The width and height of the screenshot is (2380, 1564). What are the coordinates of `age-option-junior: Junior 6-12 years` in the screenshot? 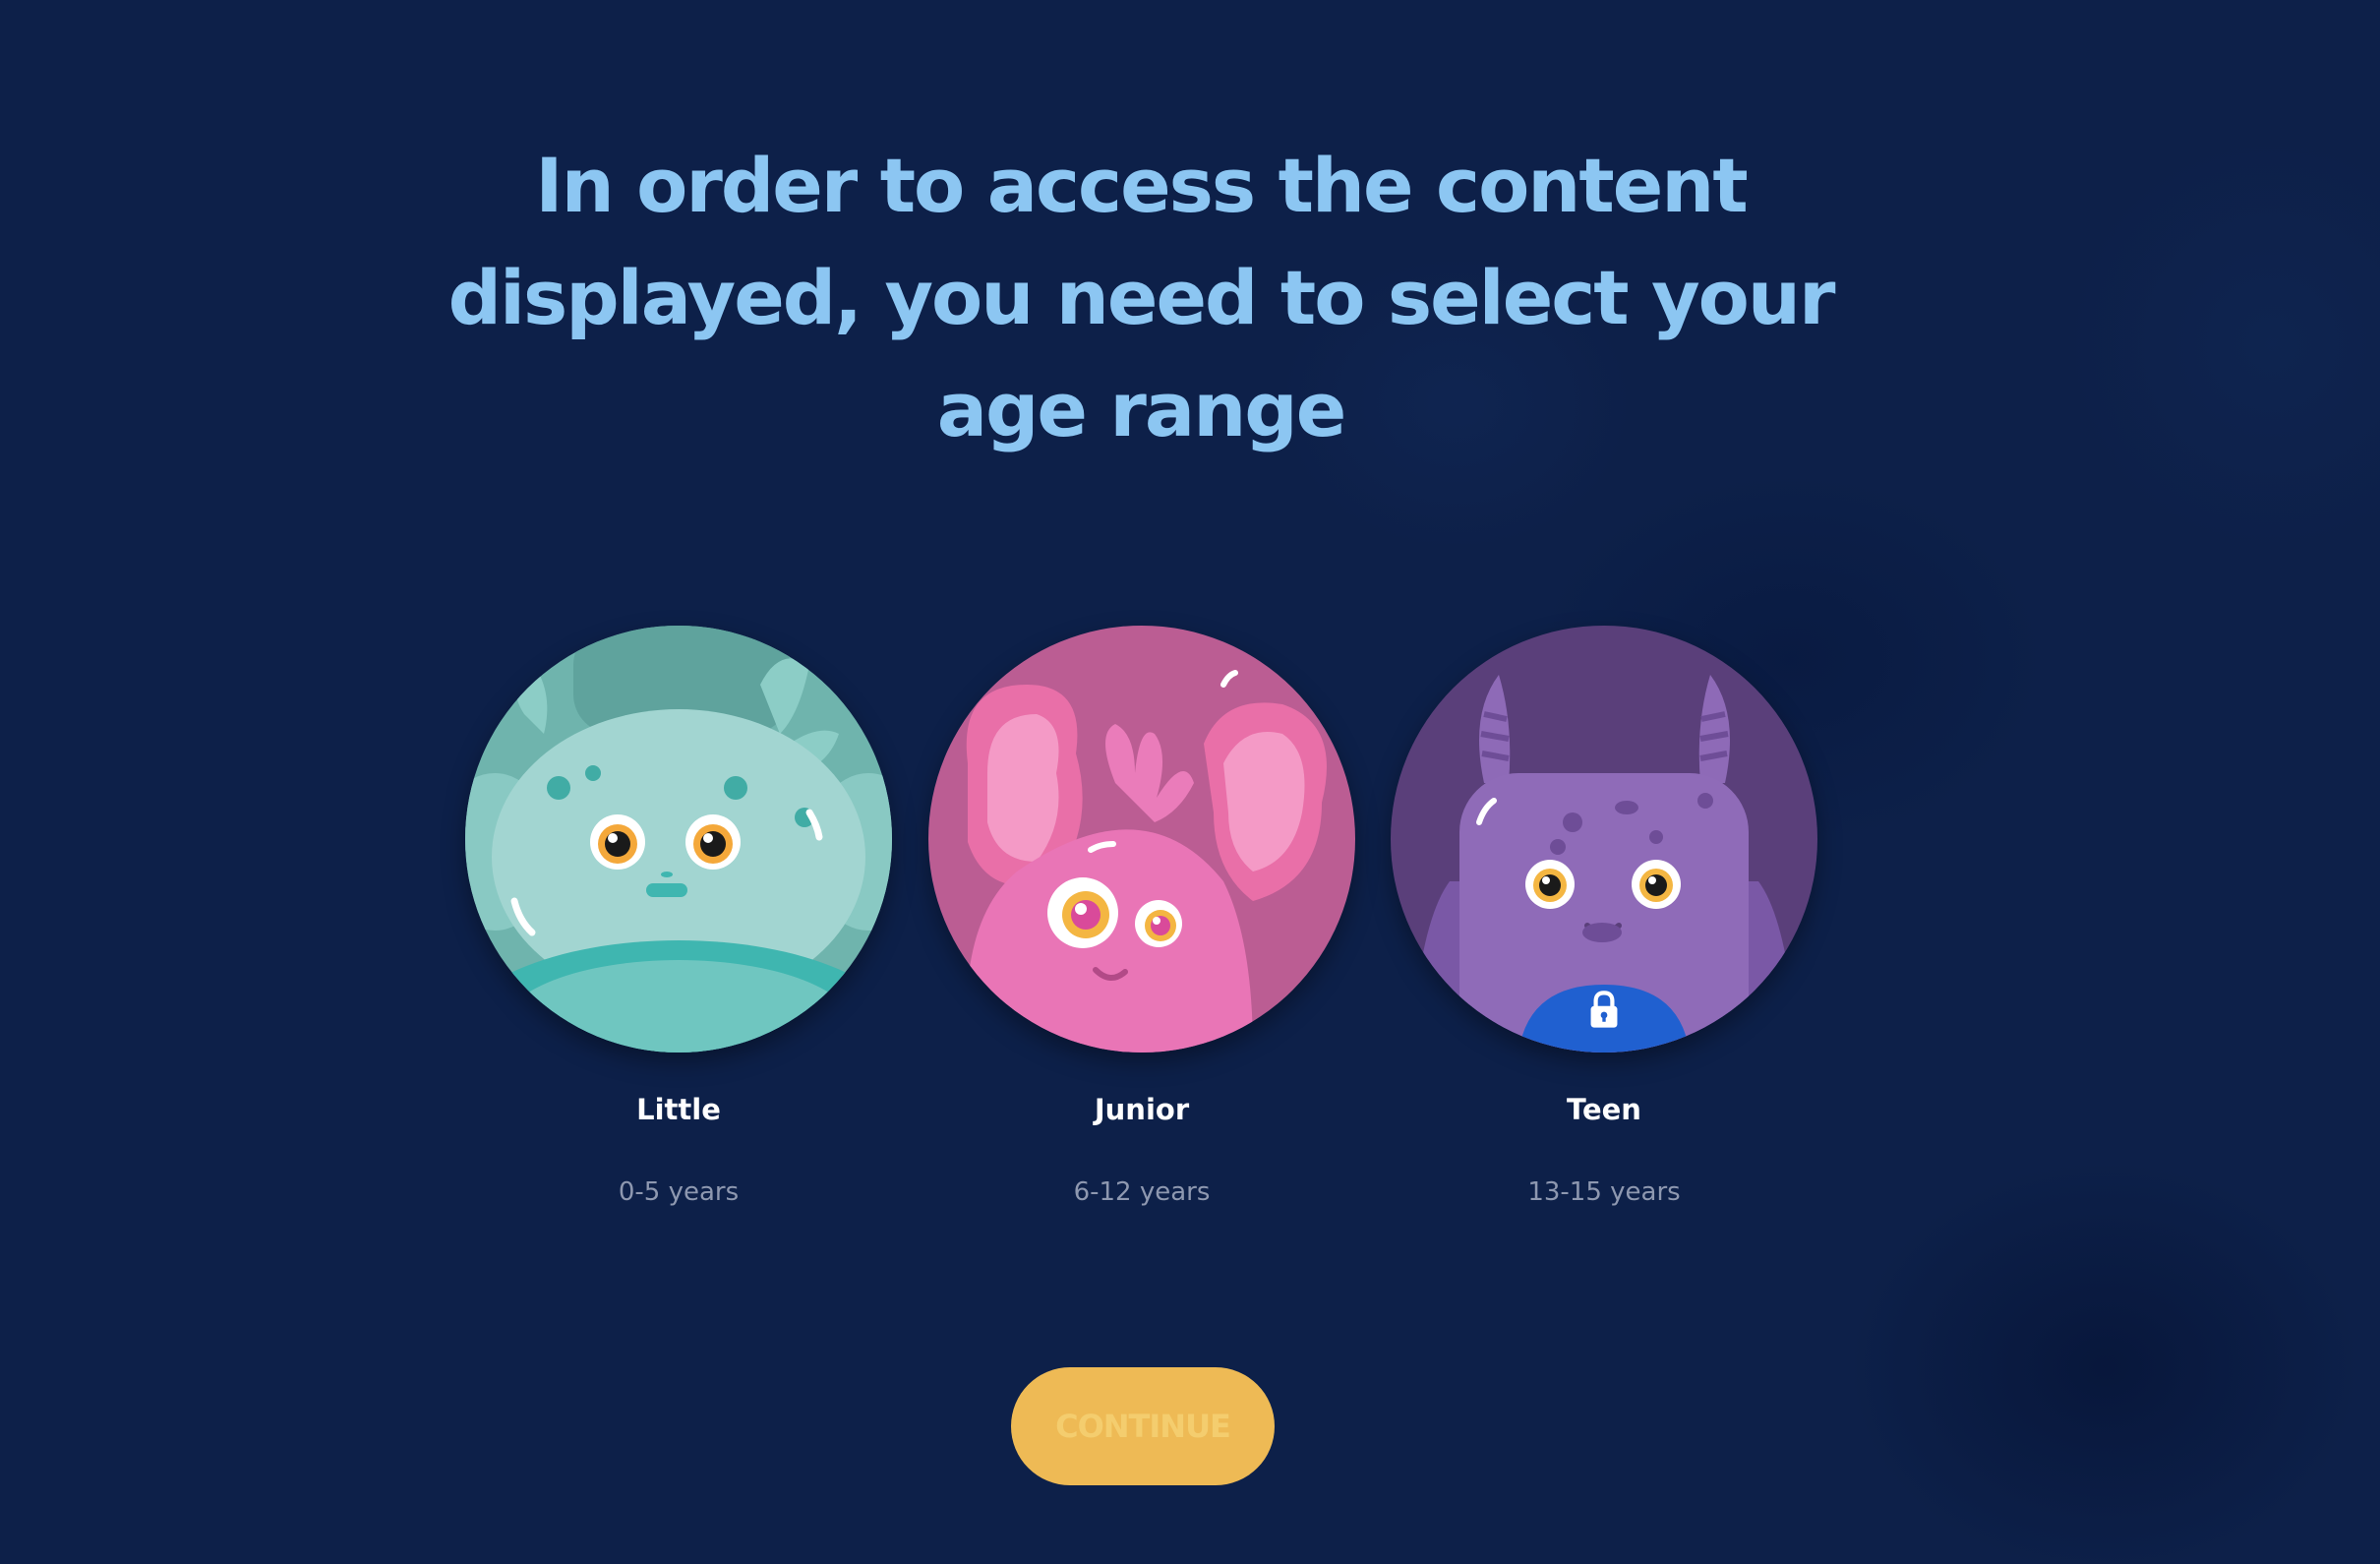 It's located at (1141, 921).